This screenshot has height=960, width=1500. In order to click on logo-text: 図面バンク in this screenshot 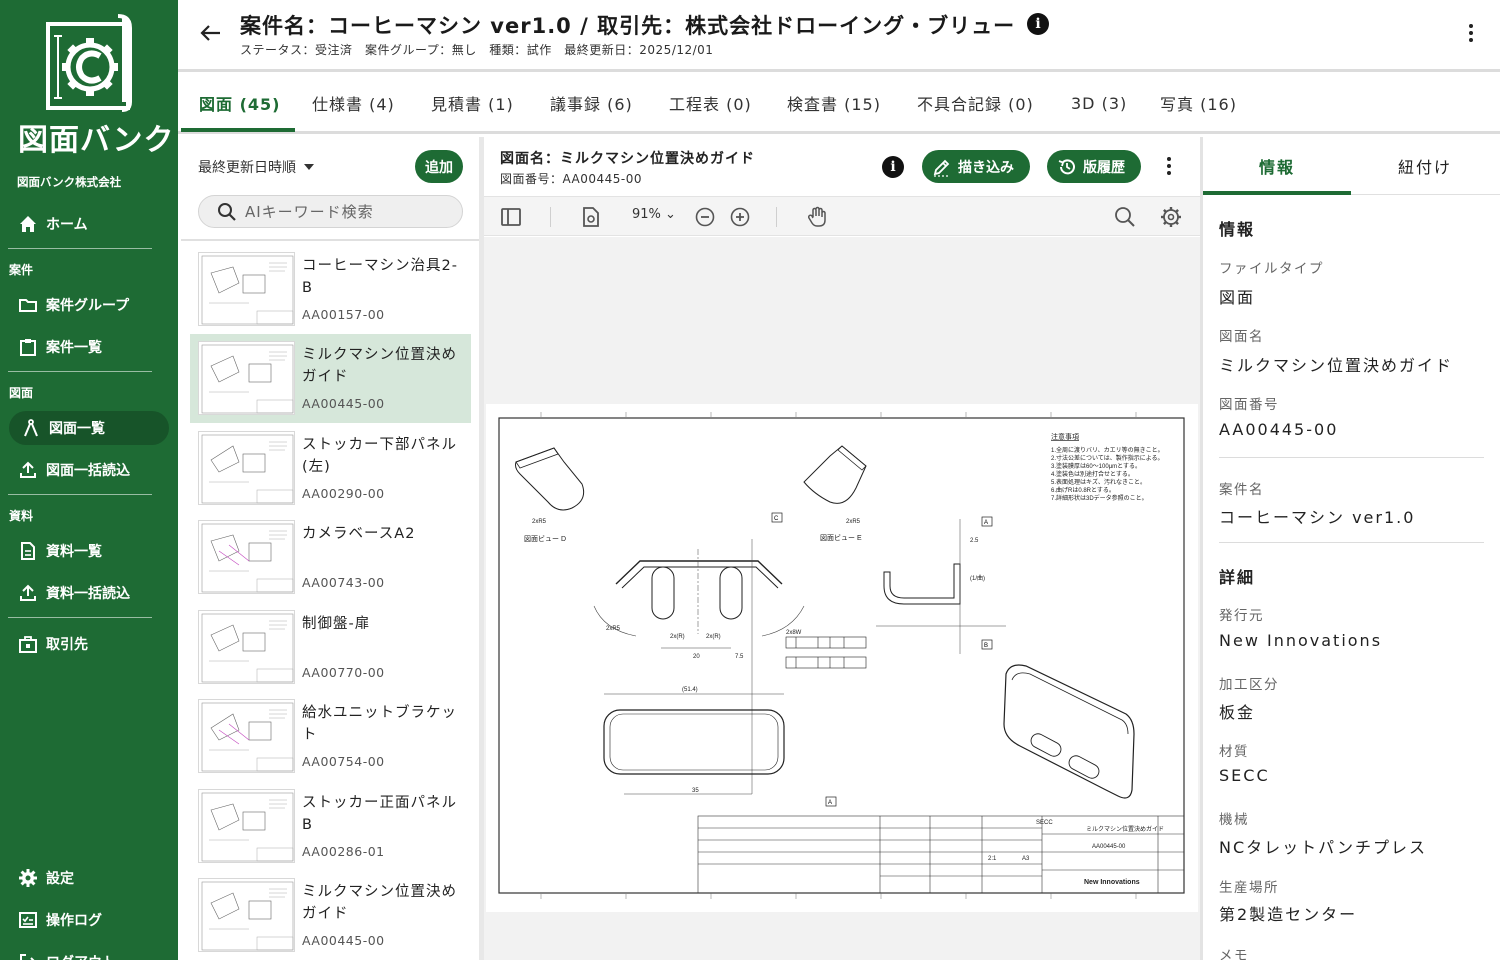, I will do `click(96, 140)`.